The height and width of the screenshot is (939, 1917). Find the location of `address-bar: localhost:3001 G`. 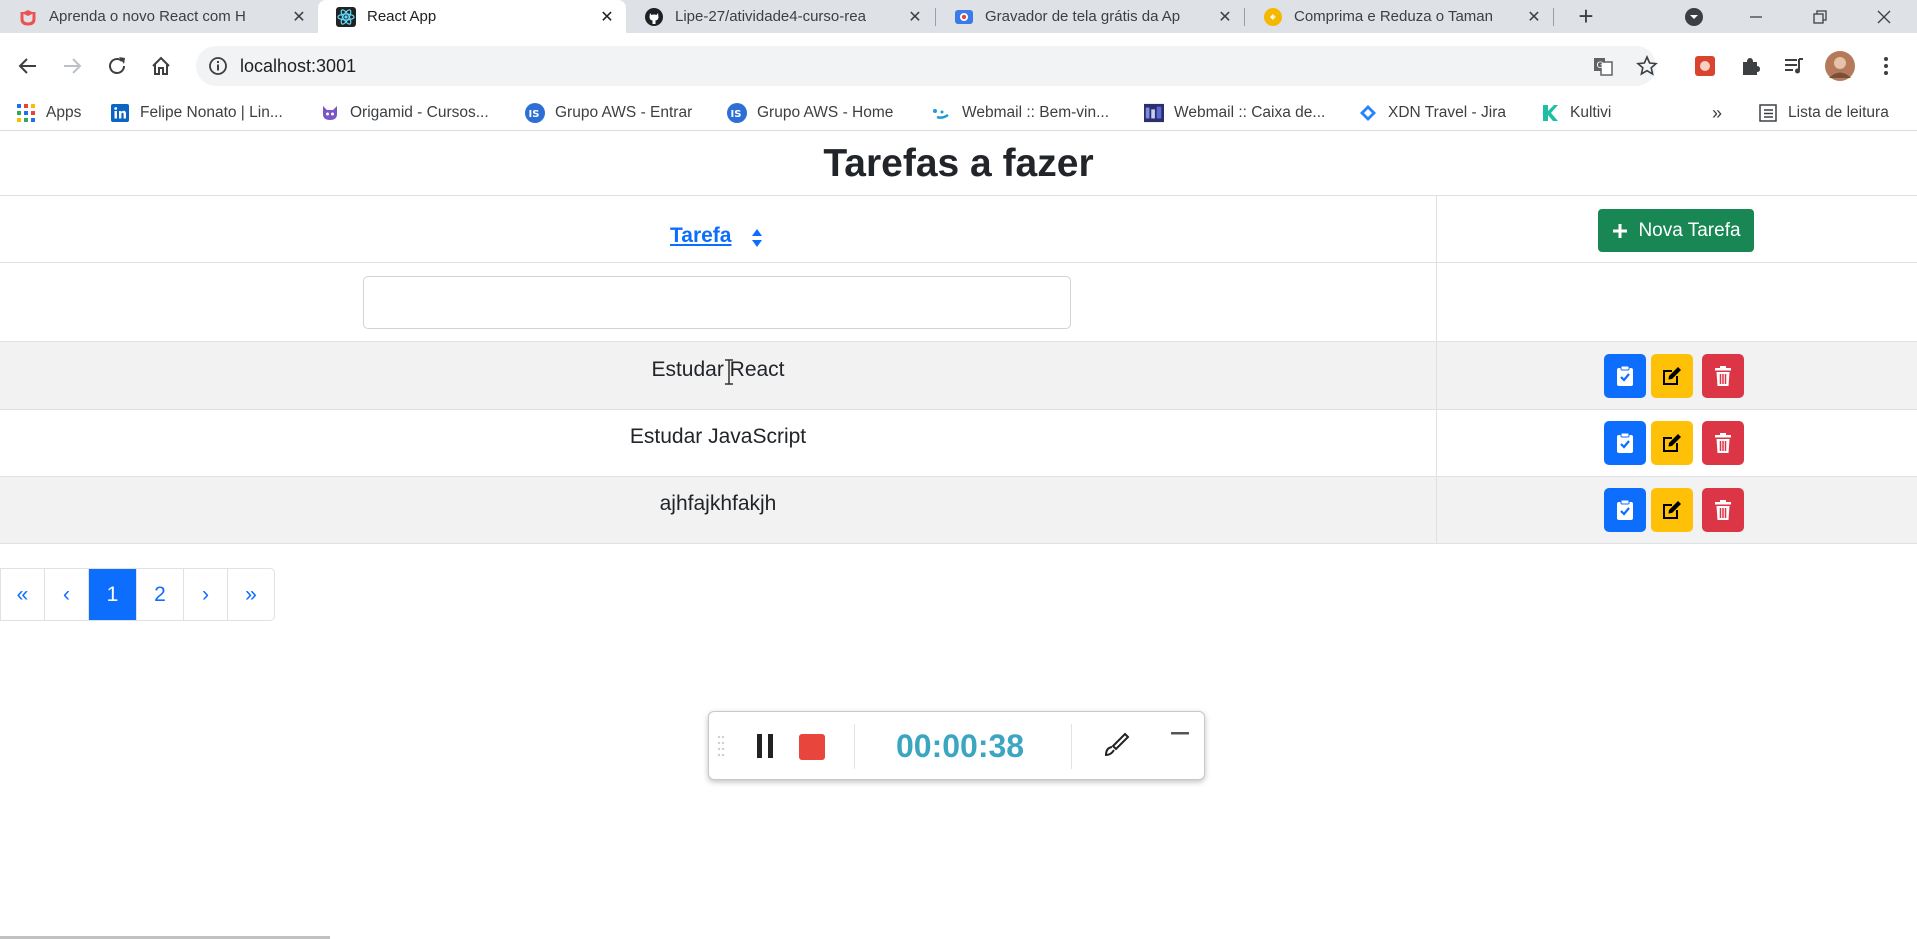

address-bar: localhost:3001 G is located at coordinates (927, 66).